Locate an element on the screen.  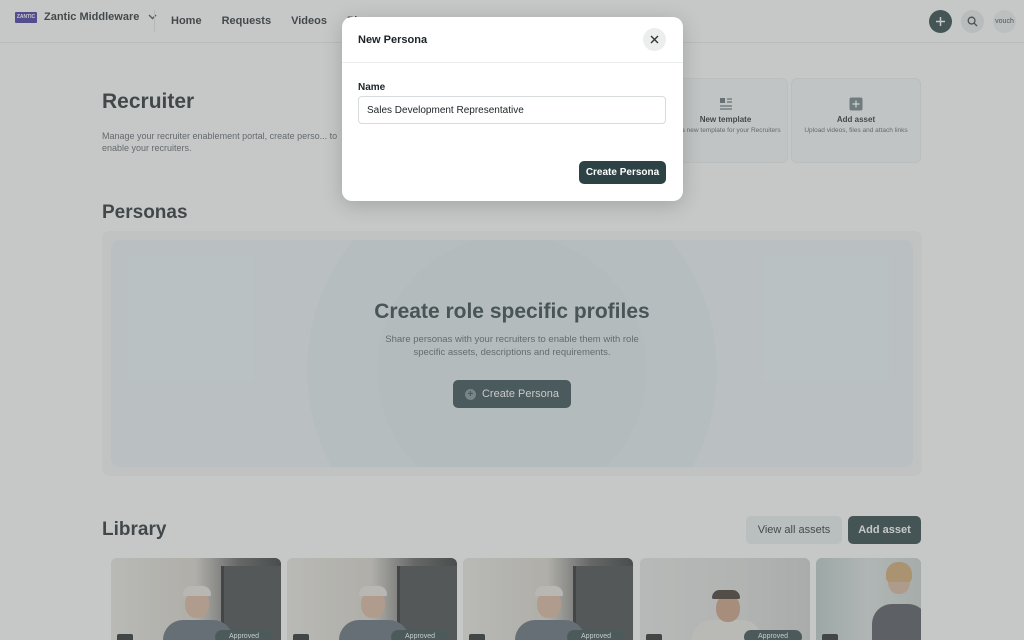
close-button is located at coordinates (654, 39).